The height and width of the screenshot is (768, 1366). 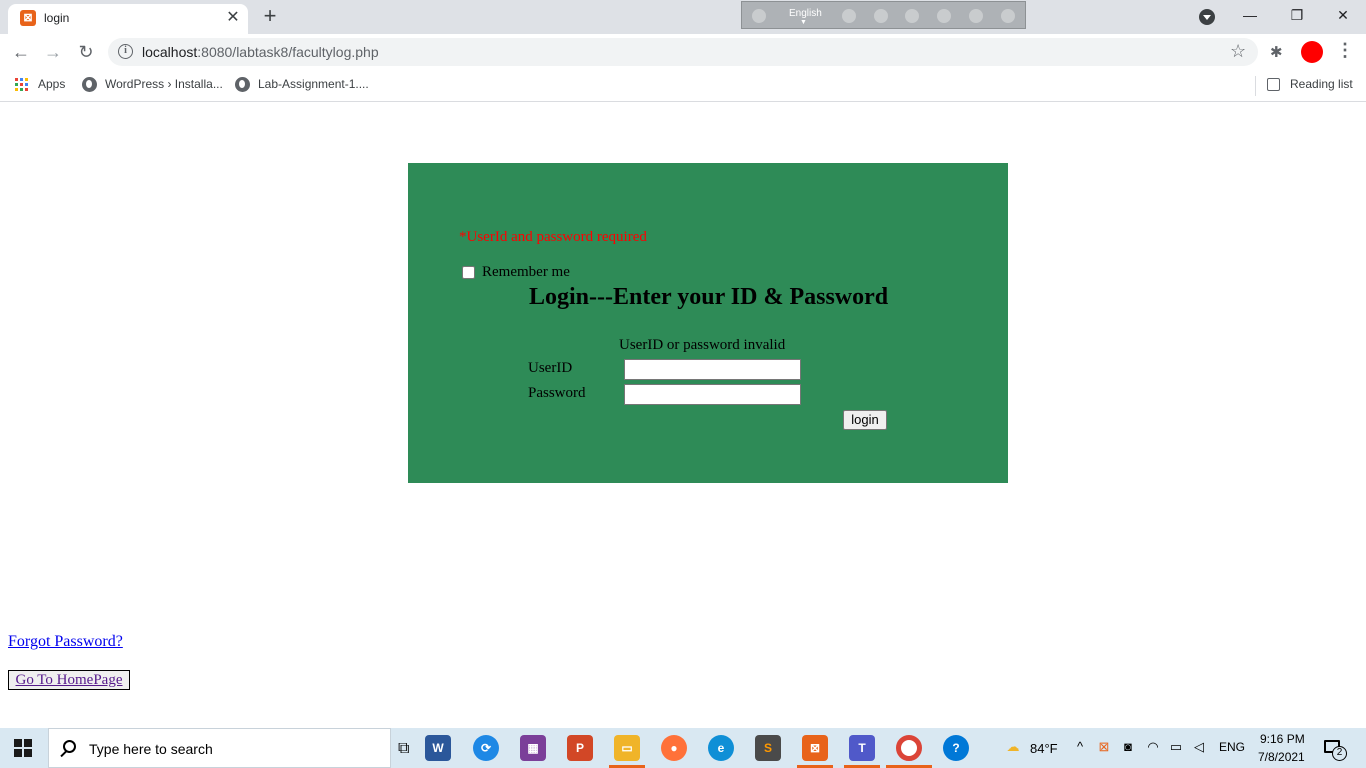 What do you see at coordinates (1199, 747) in the screenshot?
I see `volume-icon: ◁` at bounding box center [1199, 747].